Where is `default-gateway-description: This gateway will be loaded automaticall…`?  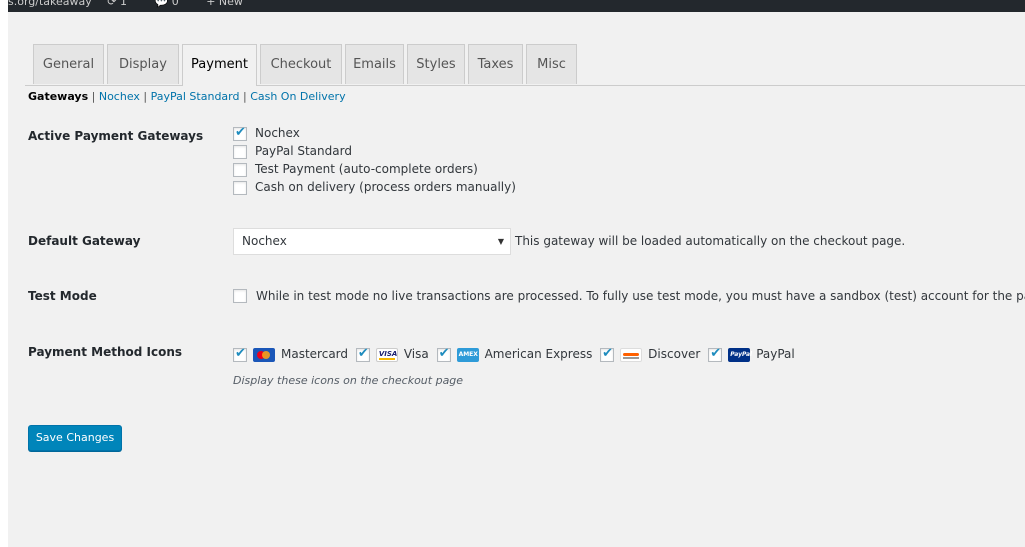 default-gateway-description: This gateway will be loaded automaticall… is located at coordinates (710, 241).